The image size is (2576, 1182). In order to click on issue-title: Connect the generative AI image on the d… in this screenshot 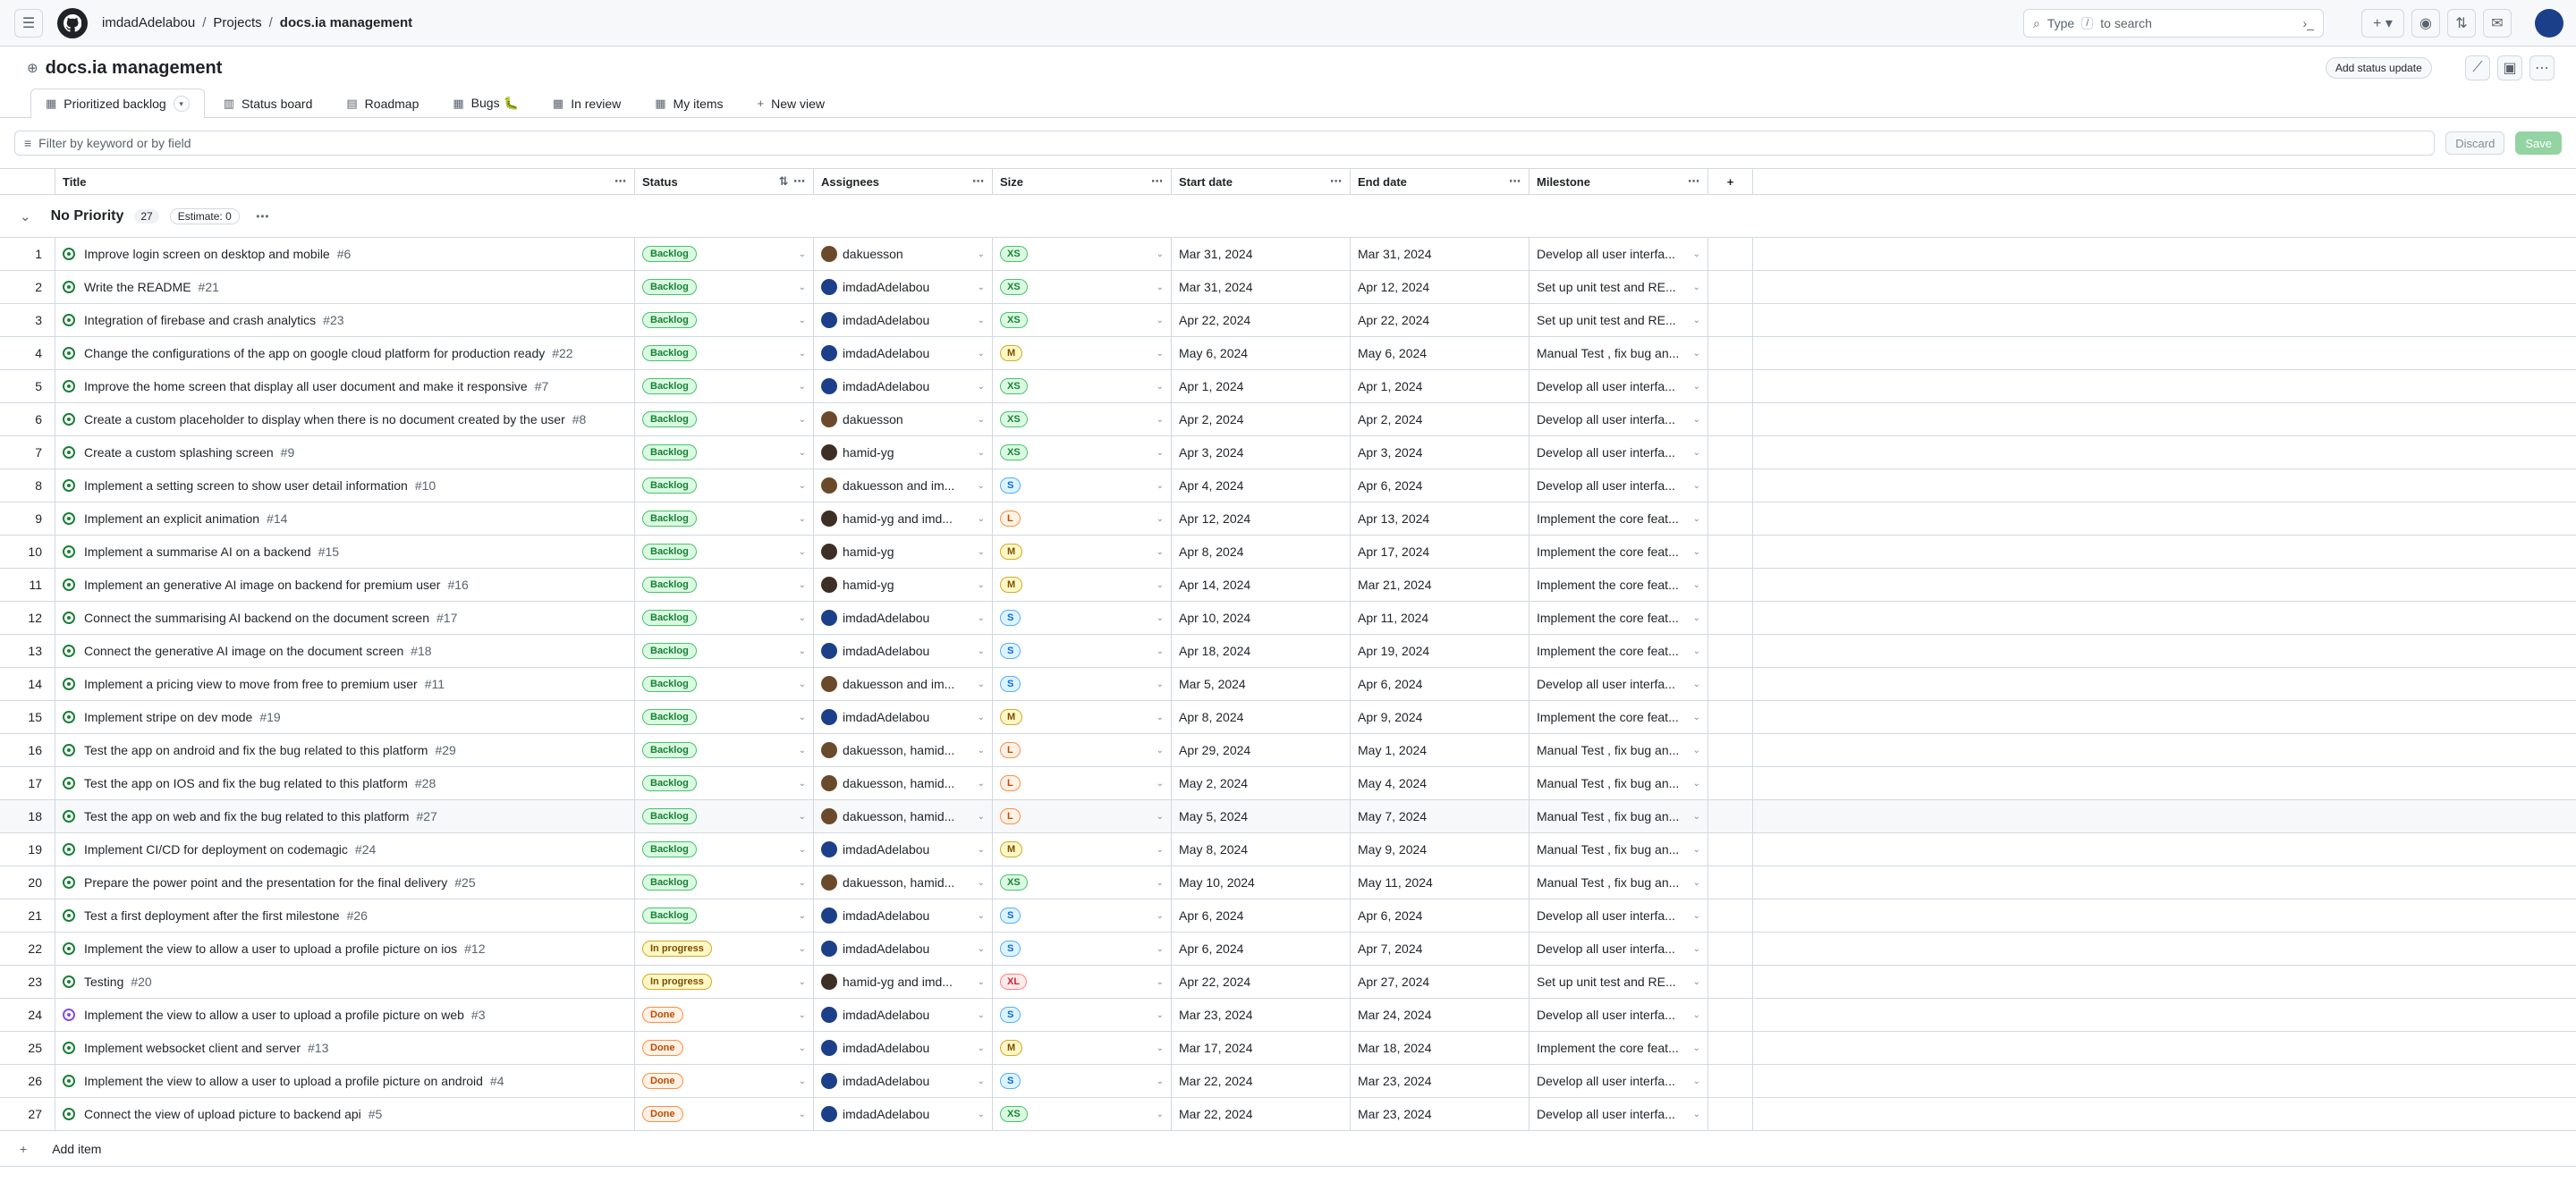, I will do `click(243, 651)`.